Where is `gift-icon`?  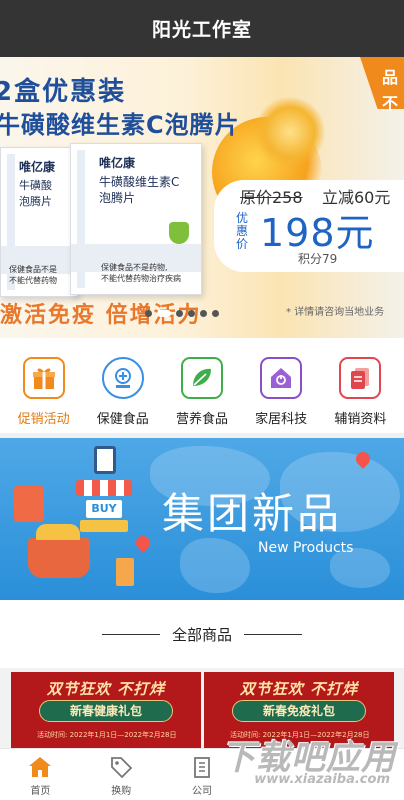 gift-icon is located at coordinates (43, 378).